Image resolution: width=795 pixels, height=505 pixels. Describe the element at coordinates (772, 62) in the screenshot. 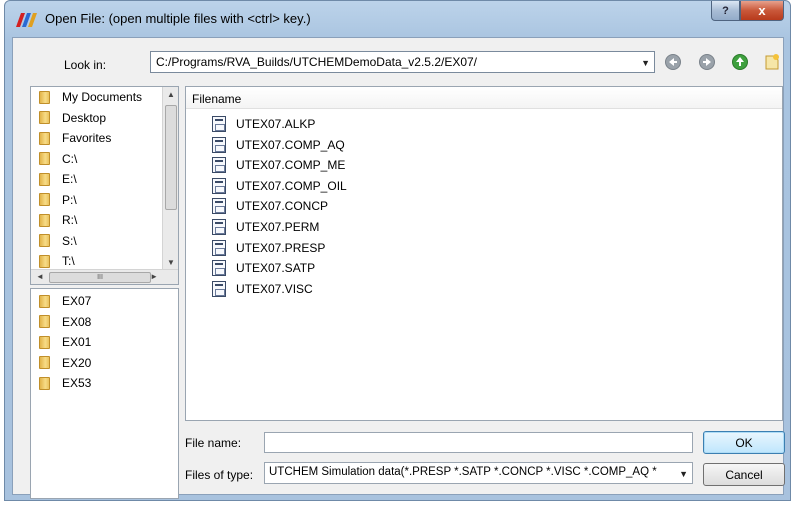

I see `new-folder-icon` at that location.